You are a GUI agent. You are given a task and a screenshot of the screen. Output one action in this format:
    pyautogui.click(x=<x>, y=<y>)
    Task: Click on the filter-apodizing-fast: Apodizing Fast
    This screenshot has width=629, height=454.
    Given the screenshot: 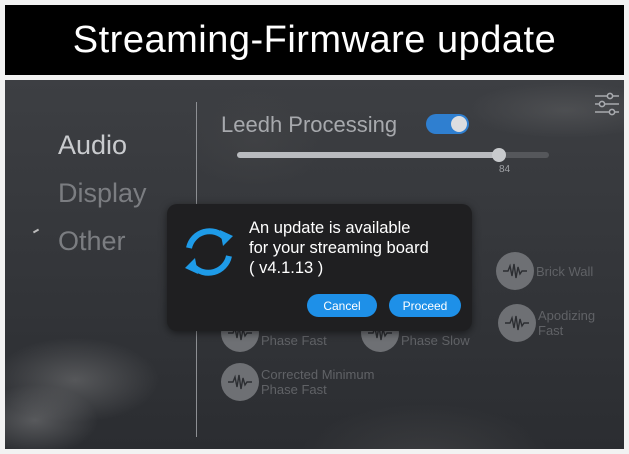 What is the action you would take?
    pyautogui.click(x=554, y=323)
    